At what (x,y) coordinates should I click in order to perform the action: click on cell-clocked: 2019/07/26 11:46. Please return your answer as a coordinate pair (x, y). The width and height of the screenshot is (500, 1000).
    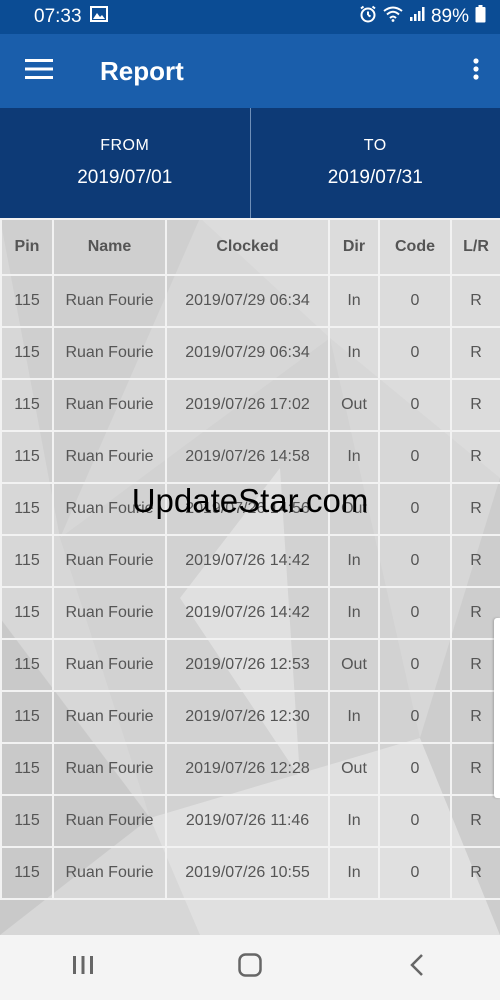
    Looking at the image, I should click on (247, 821).